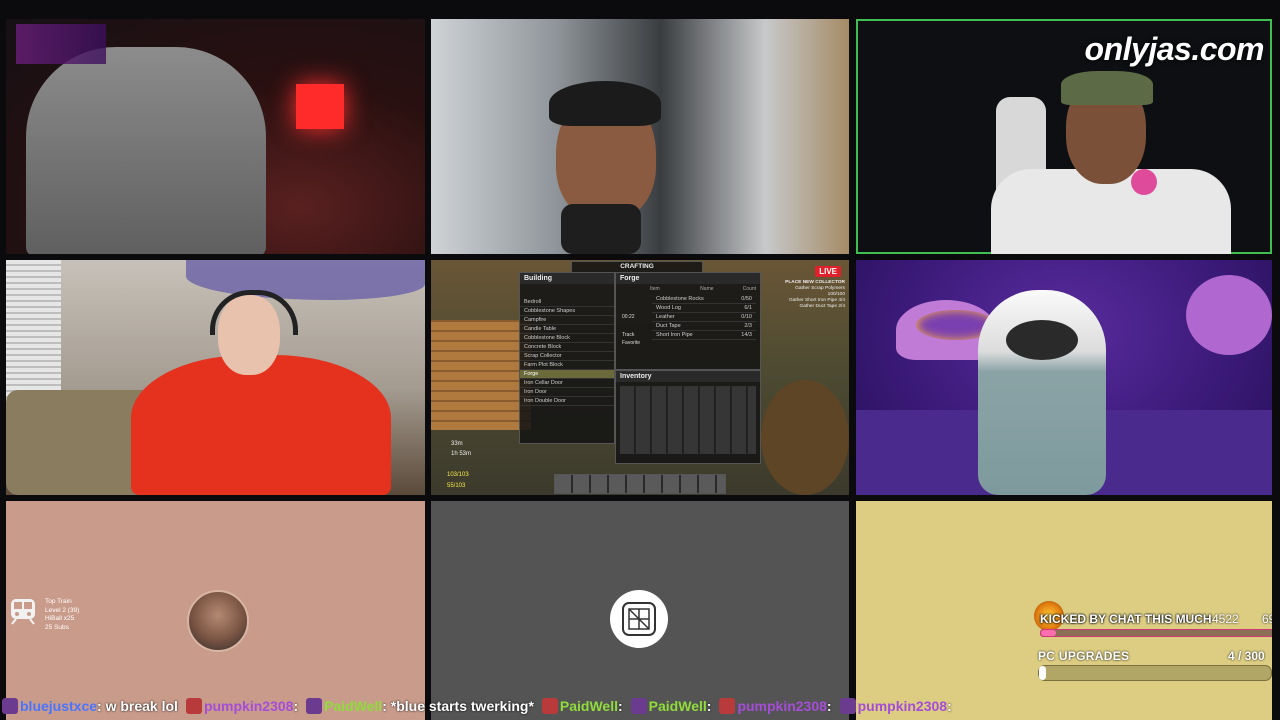 The height and width of the screenshot is (720, 1280). Describe the element at coordinates (1064, 377) in the screenshot. I see `stream-tile-6-game` at that location.